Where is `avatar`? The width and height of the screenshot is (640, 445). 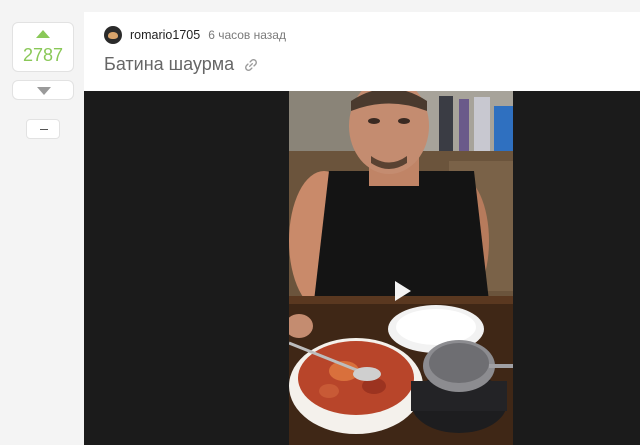 avatar is located at coordinates (113, 35).